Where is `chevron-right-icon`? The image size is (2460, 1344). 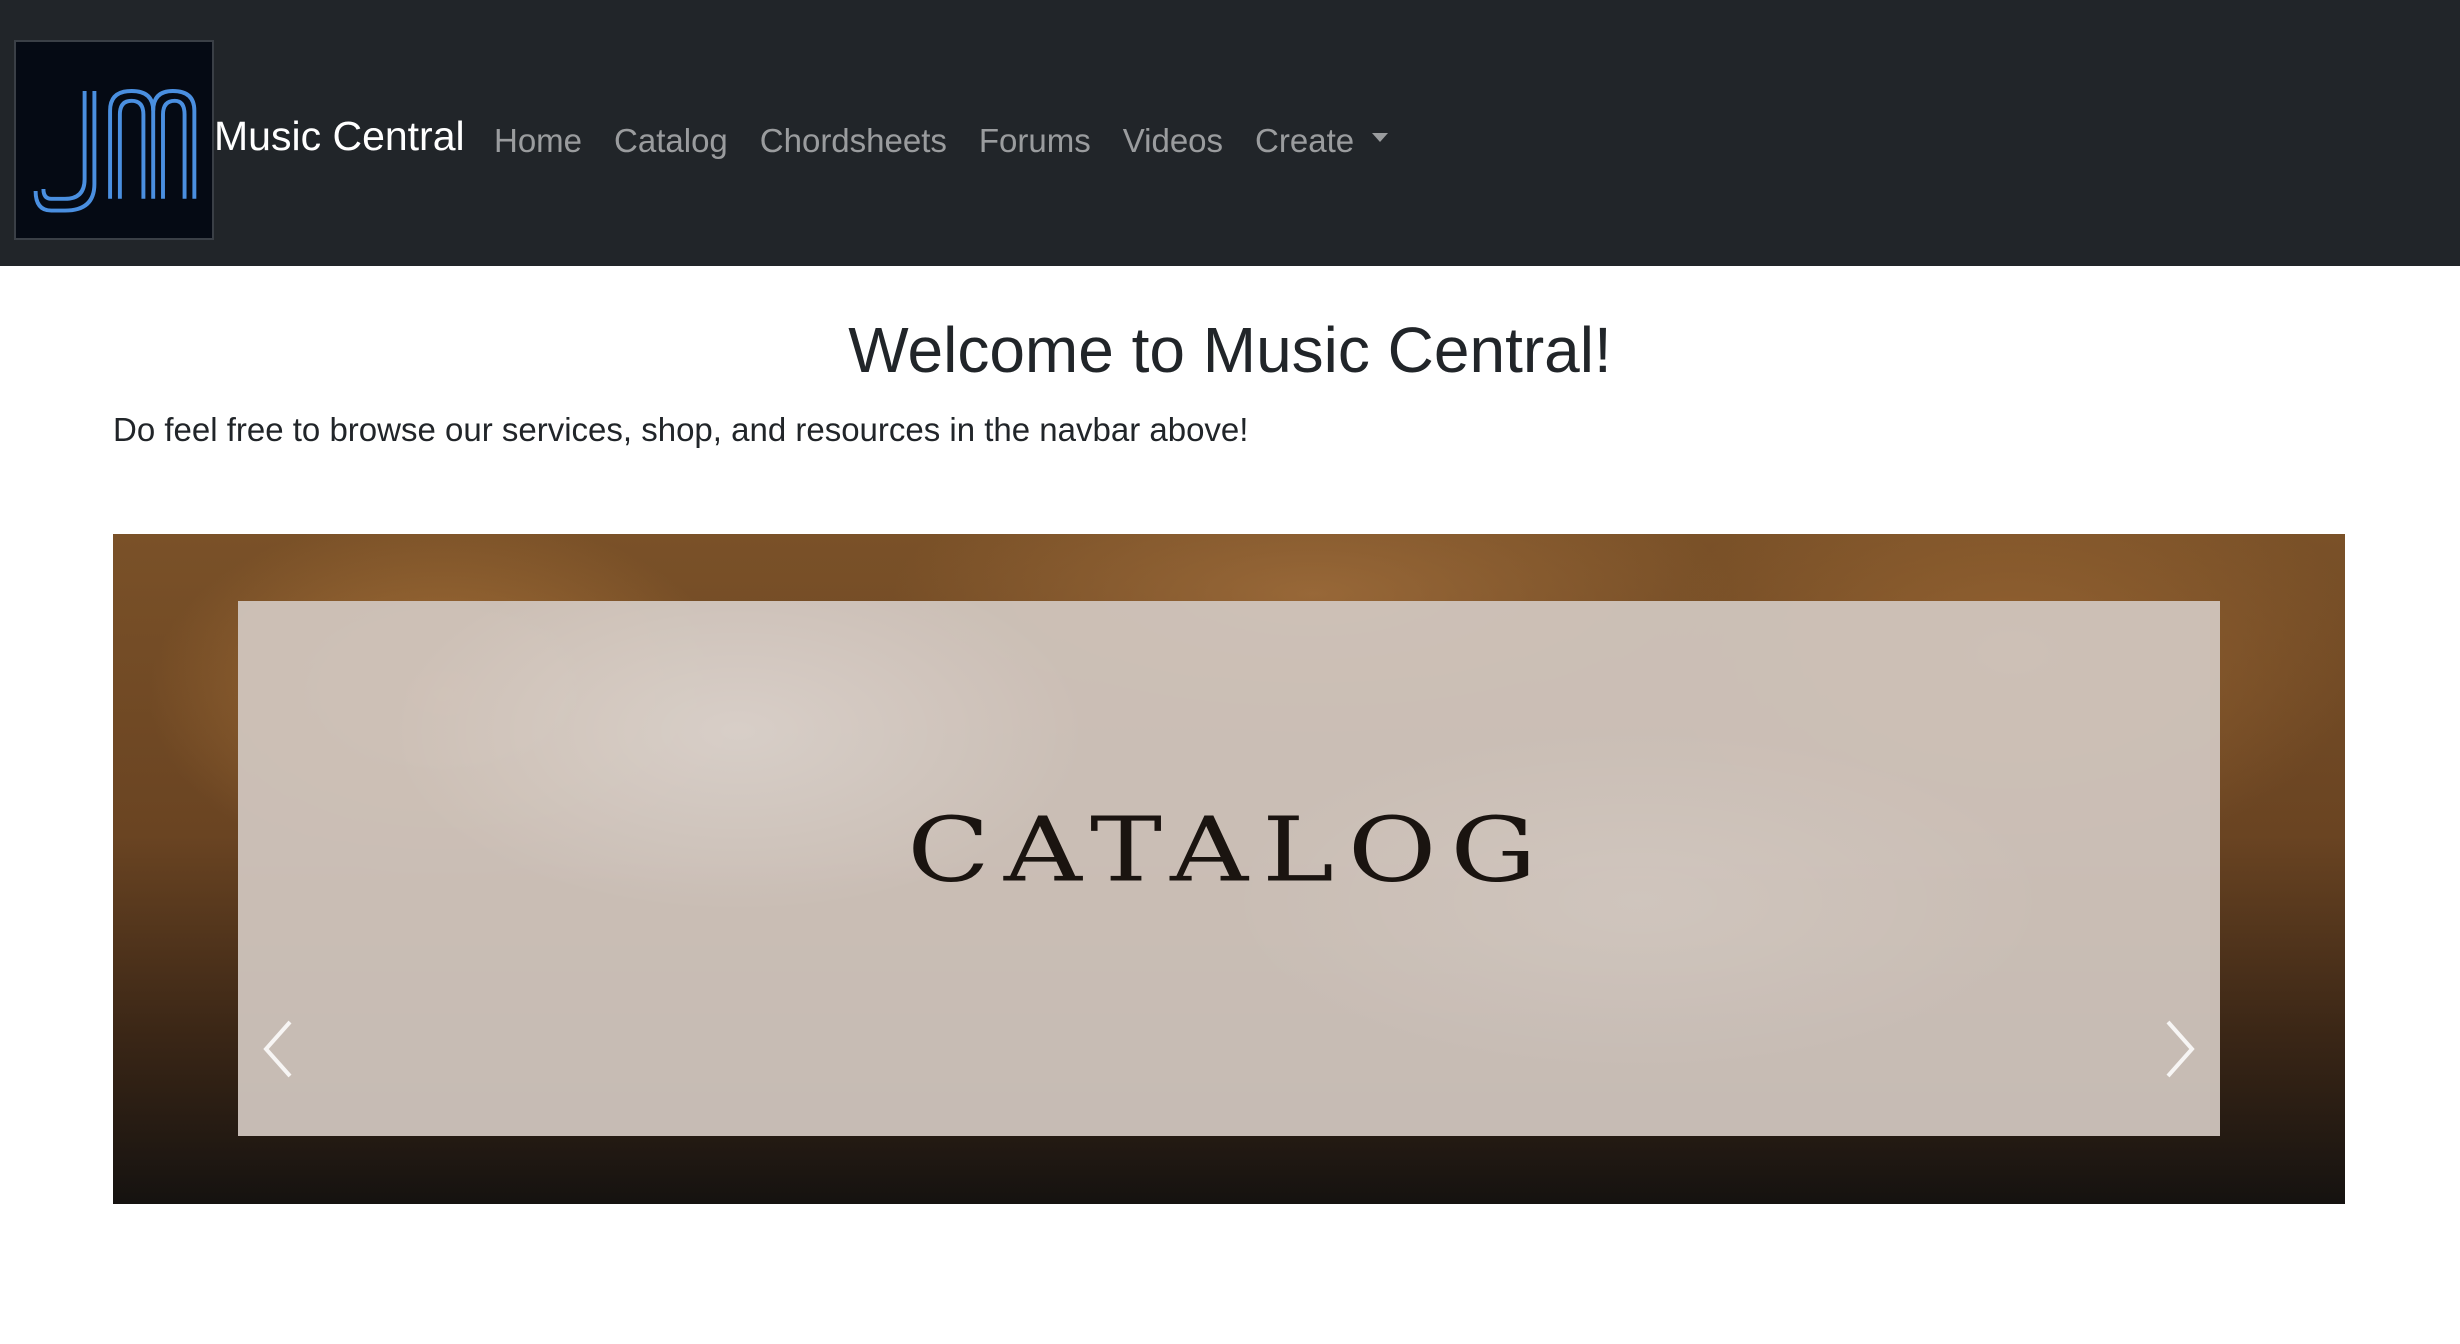
chevron-right-icon is located at coordinates (2180, 1049).